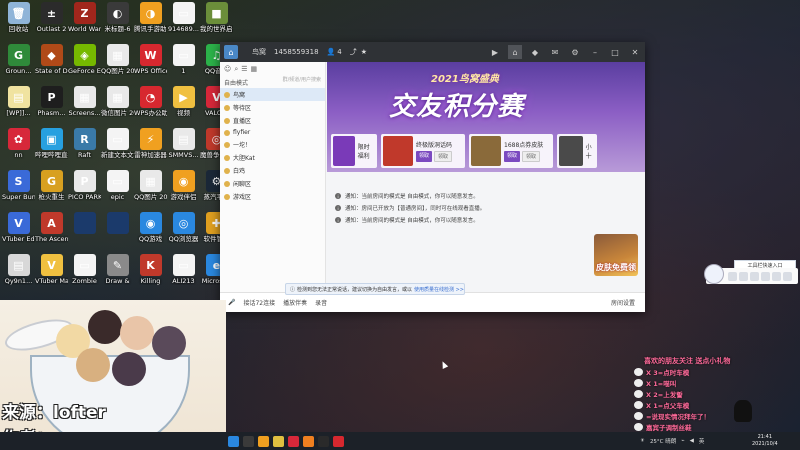 The width and height of the screenshot is (800, 450). What do you see at coordinates (353, 52) in the screenshot?
I see `share-icon: ⤴` at bounding box center [353, 52].